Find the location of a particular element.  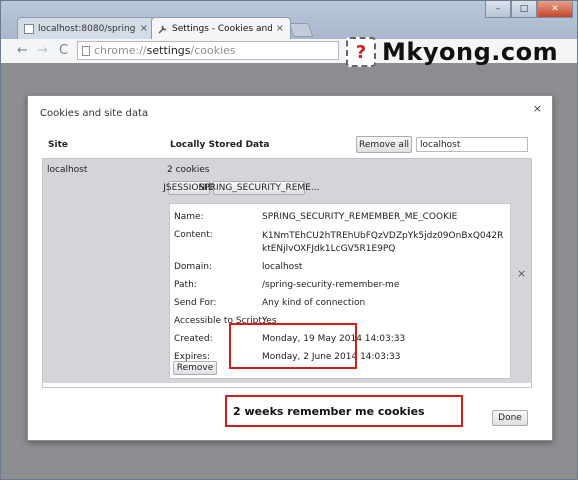

field-label: Path: is located at coordinates (185, 285).